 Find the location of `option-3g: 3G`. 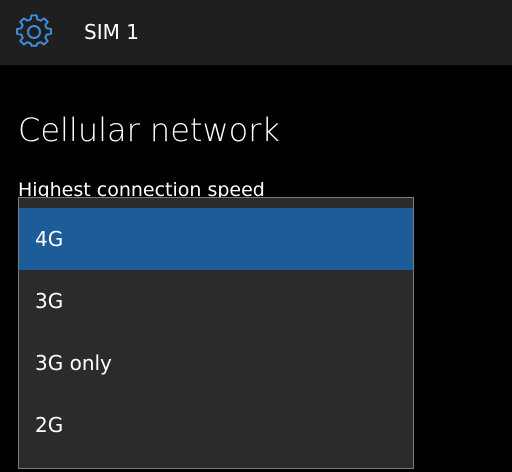

option-3g: 3G is located at coordinates (216, 301).